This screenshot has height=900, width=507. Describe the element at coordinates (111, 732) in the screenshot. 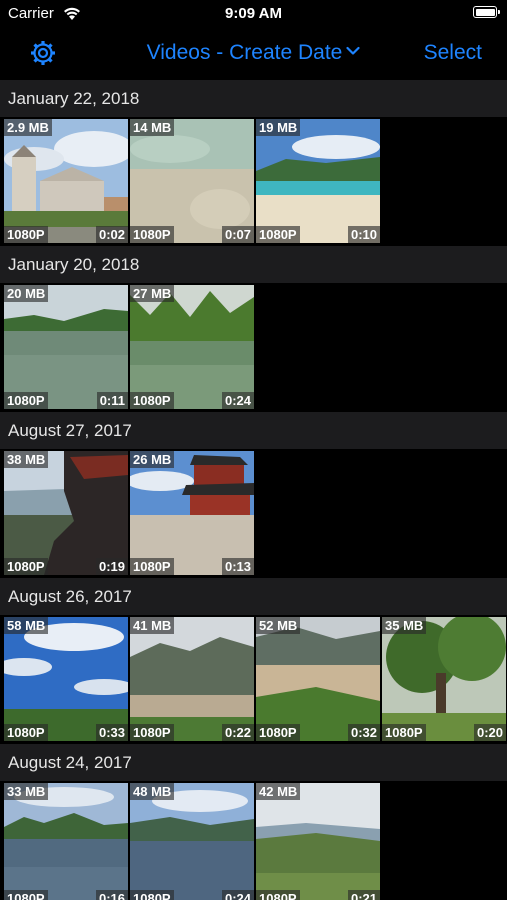

I see `duration-badge: 0:33` at that location.